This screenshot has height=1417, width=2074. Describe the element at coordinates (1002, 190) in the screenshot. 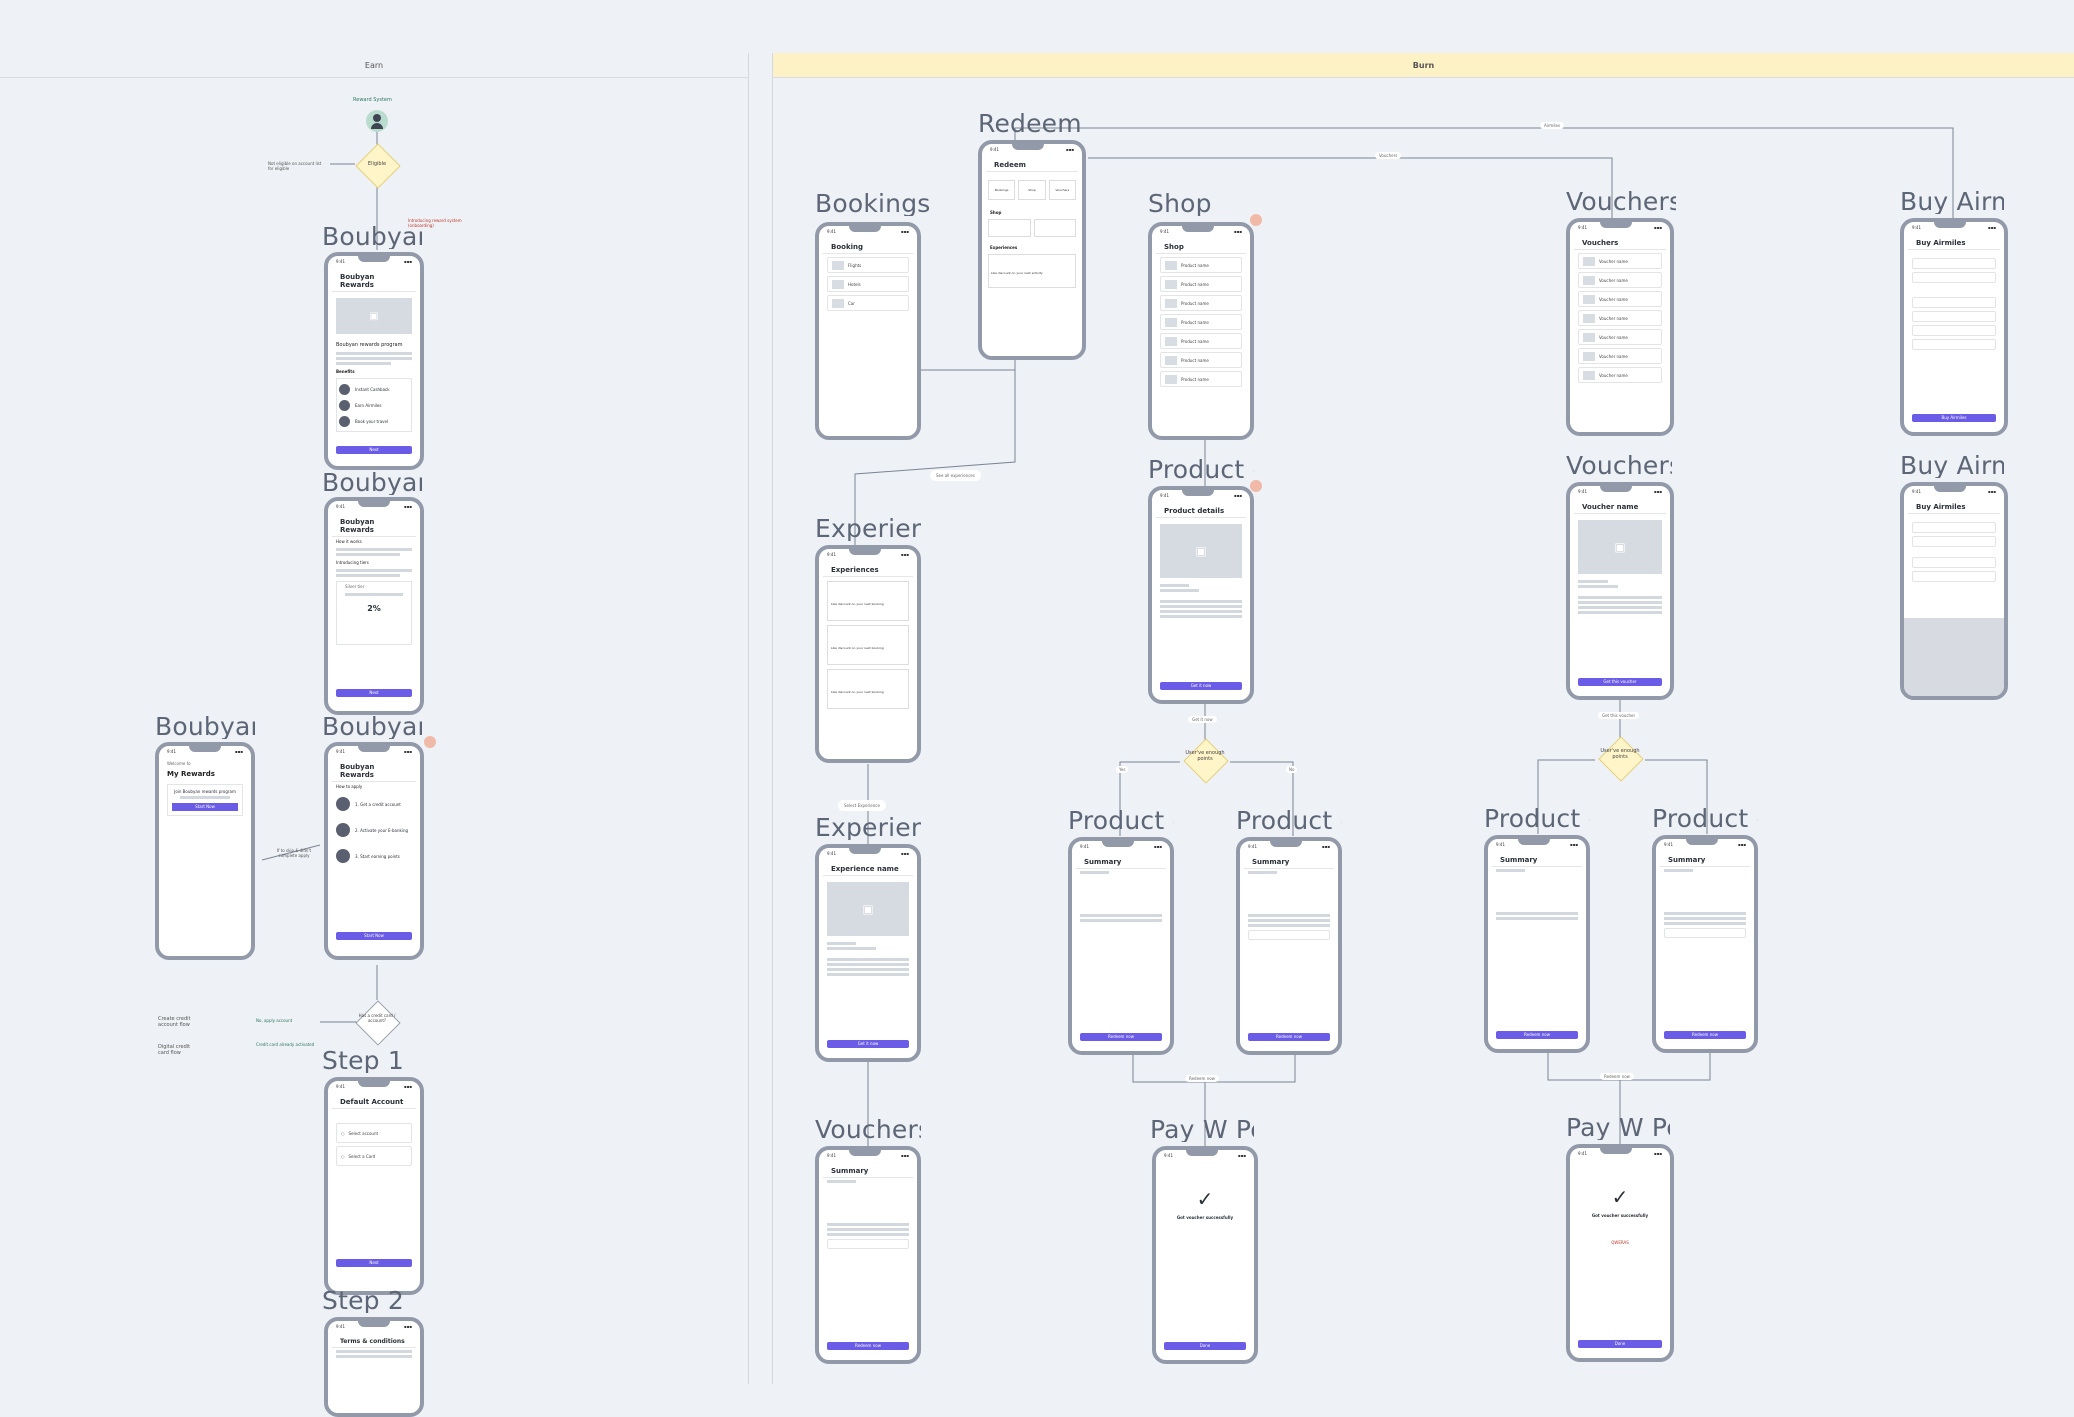

I see `tab-bookings: Bookings` at that location.